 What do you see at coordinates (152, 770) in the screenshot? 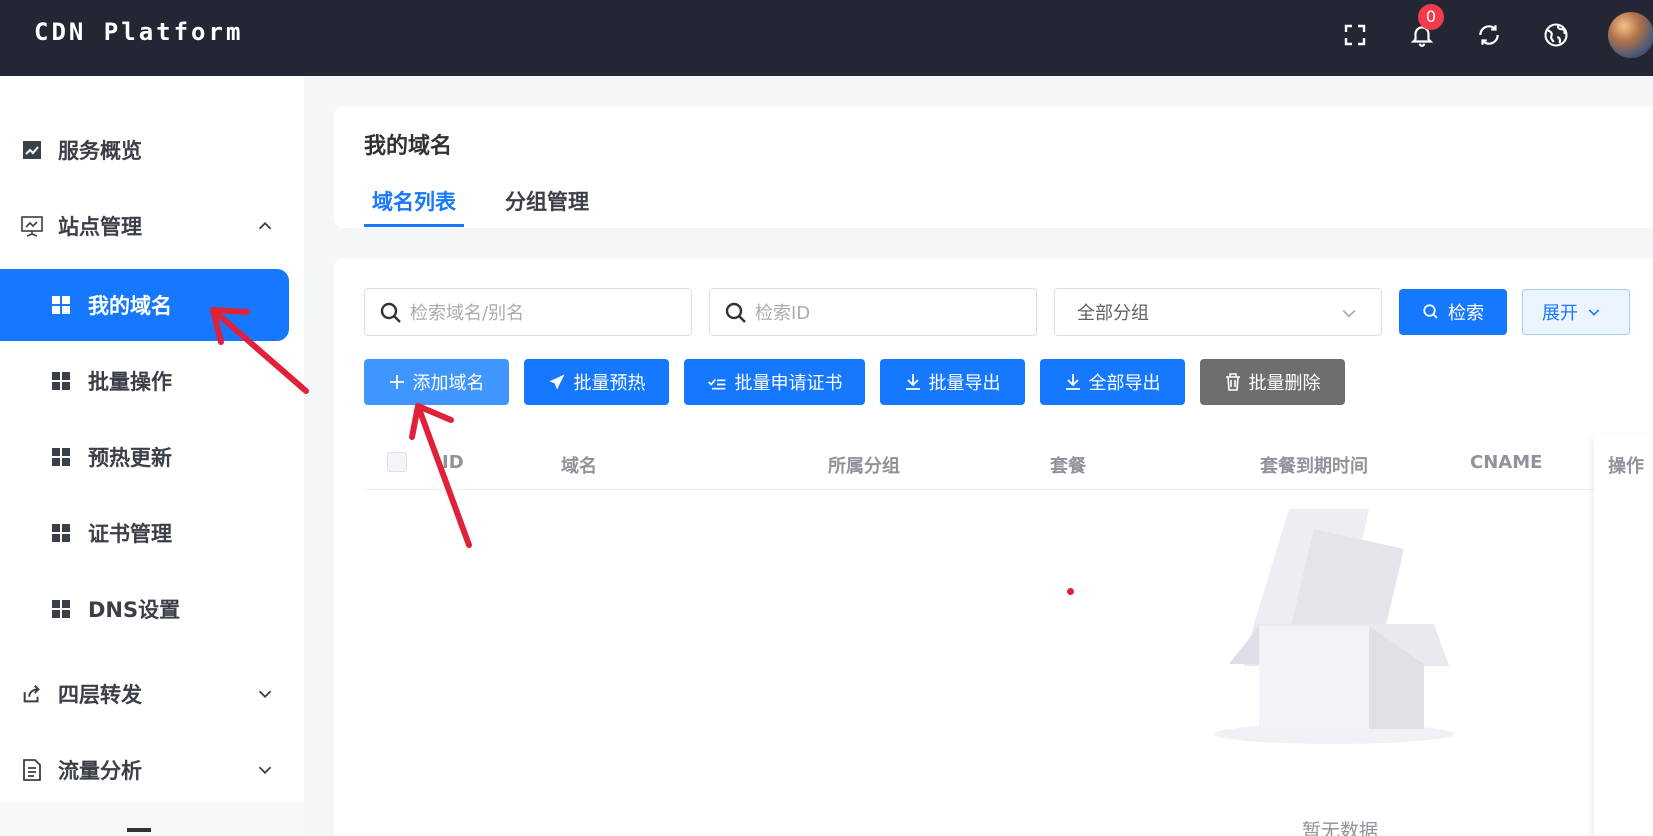
I see `sidebar-item-traffic-analysis: 流量分析` at bounding box center [152, 770].